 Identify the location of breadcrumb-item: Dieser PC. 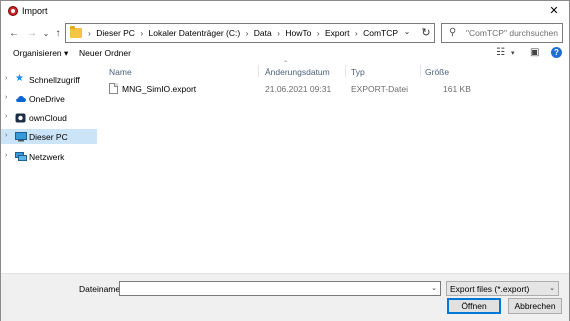
(115, 33).